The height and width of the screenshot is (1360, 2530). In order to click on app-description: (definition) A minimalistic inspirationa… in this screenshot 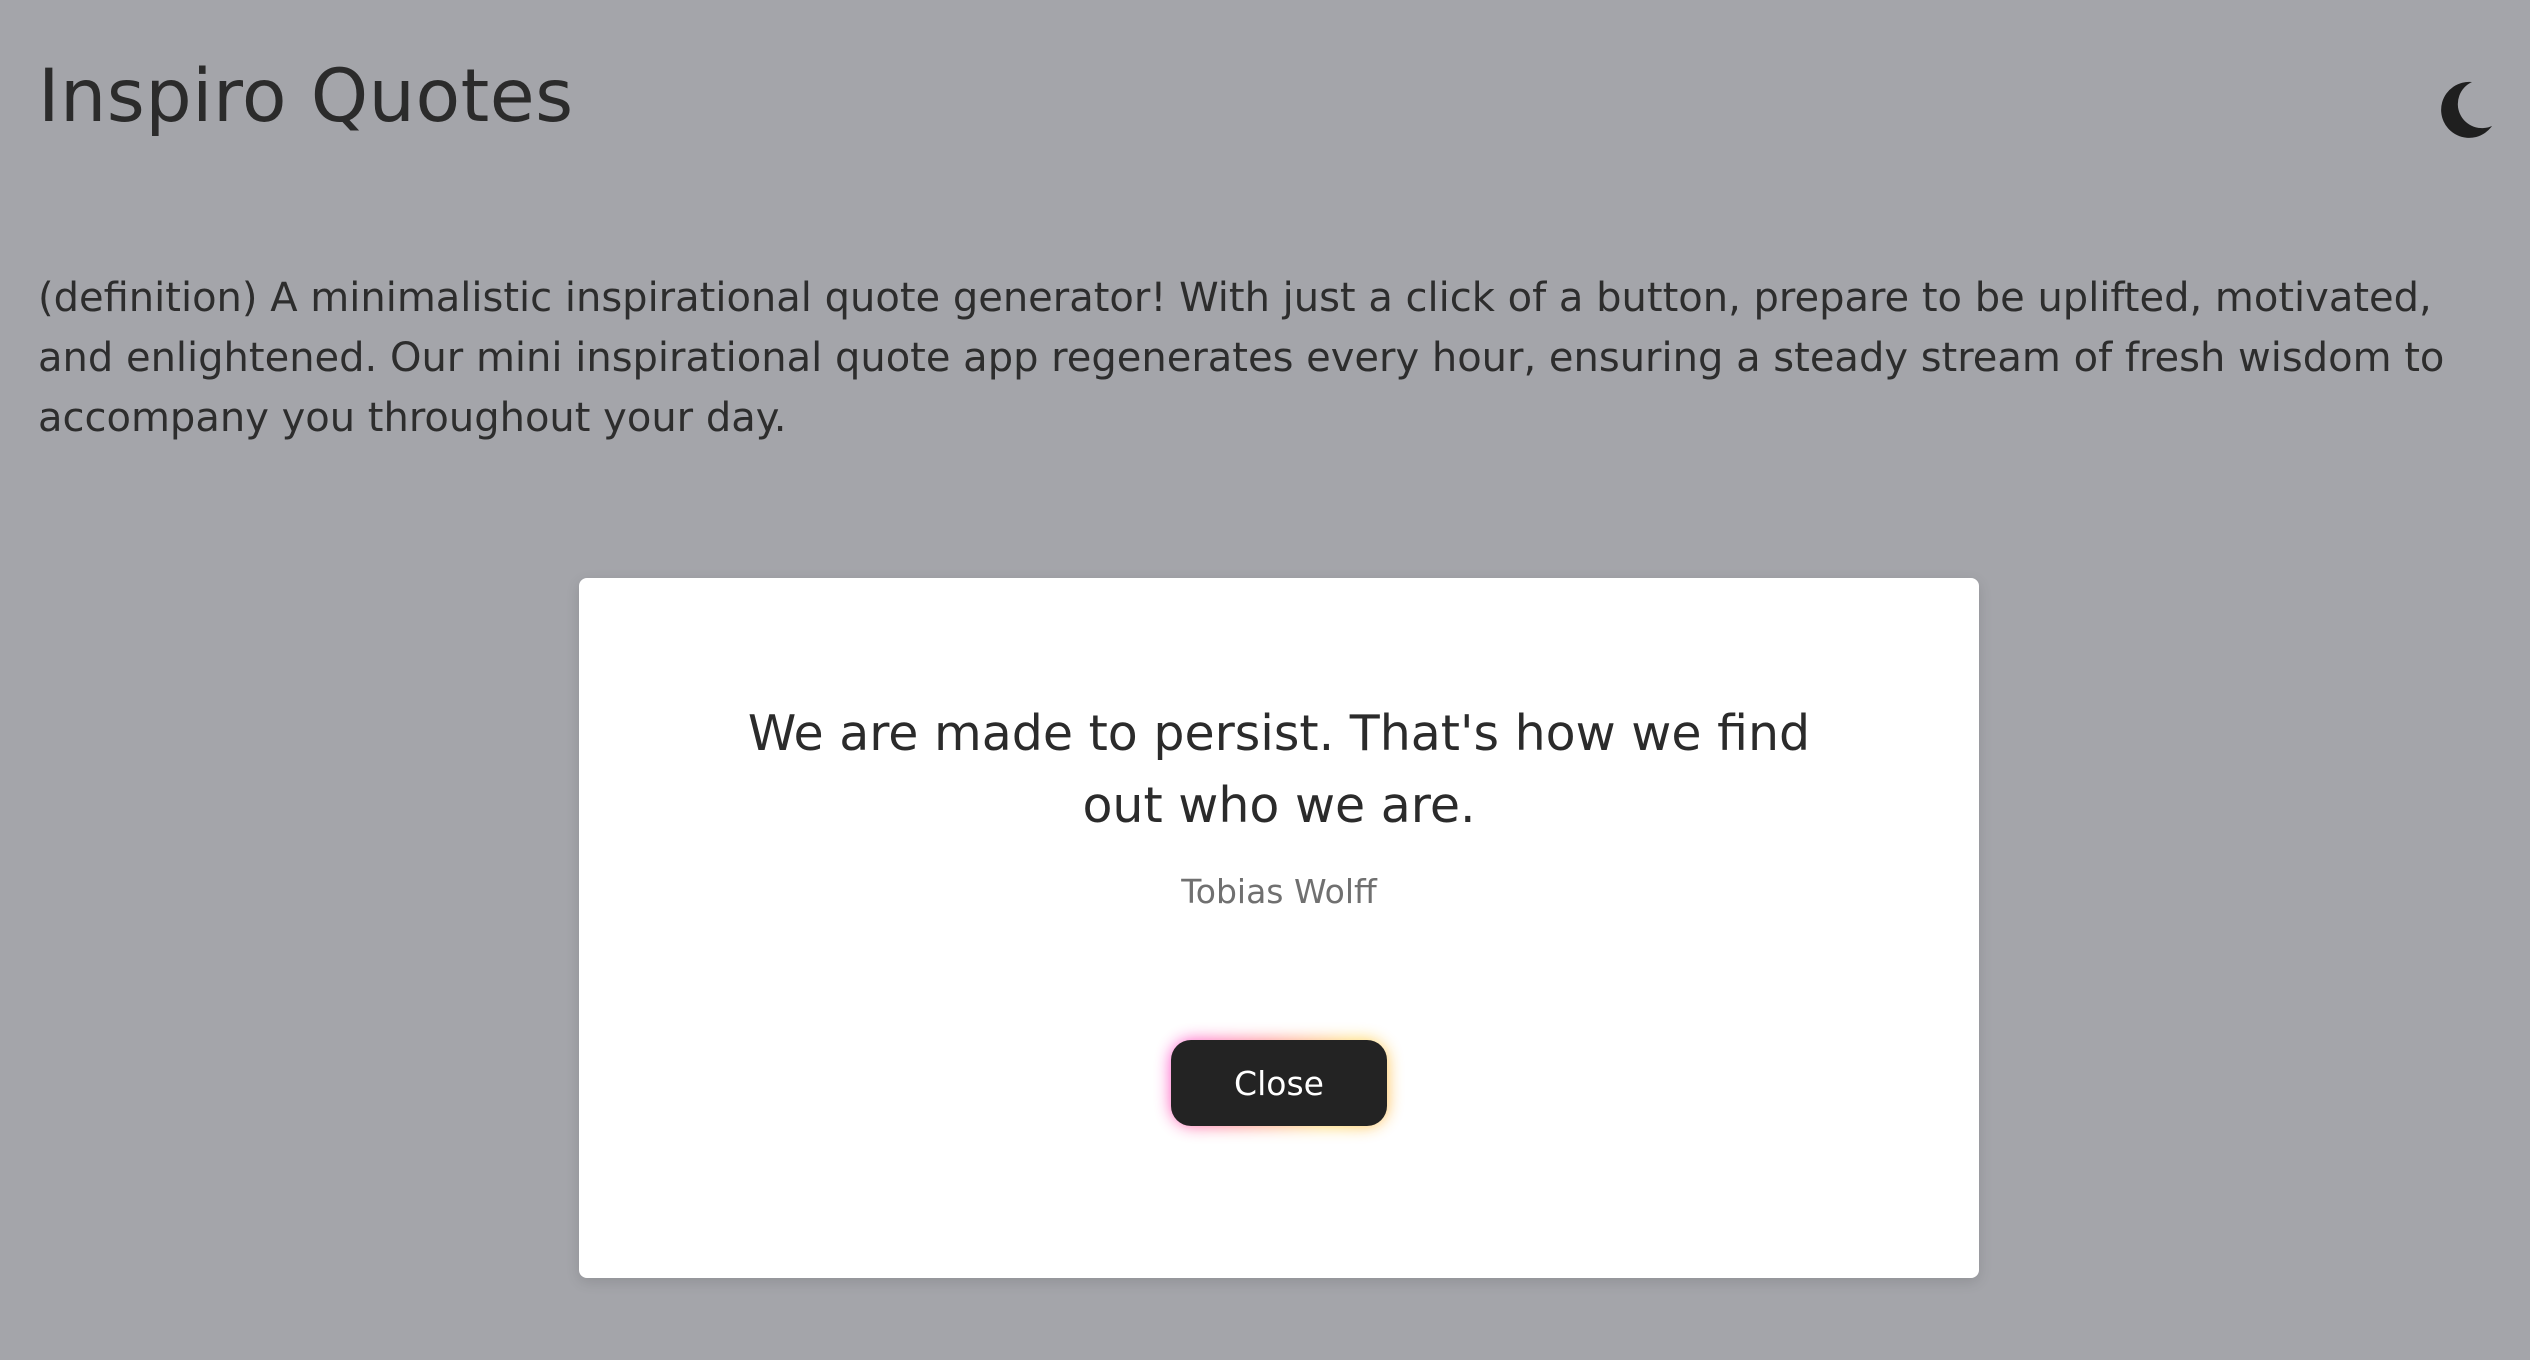, I will do `click(1241, 358)`.